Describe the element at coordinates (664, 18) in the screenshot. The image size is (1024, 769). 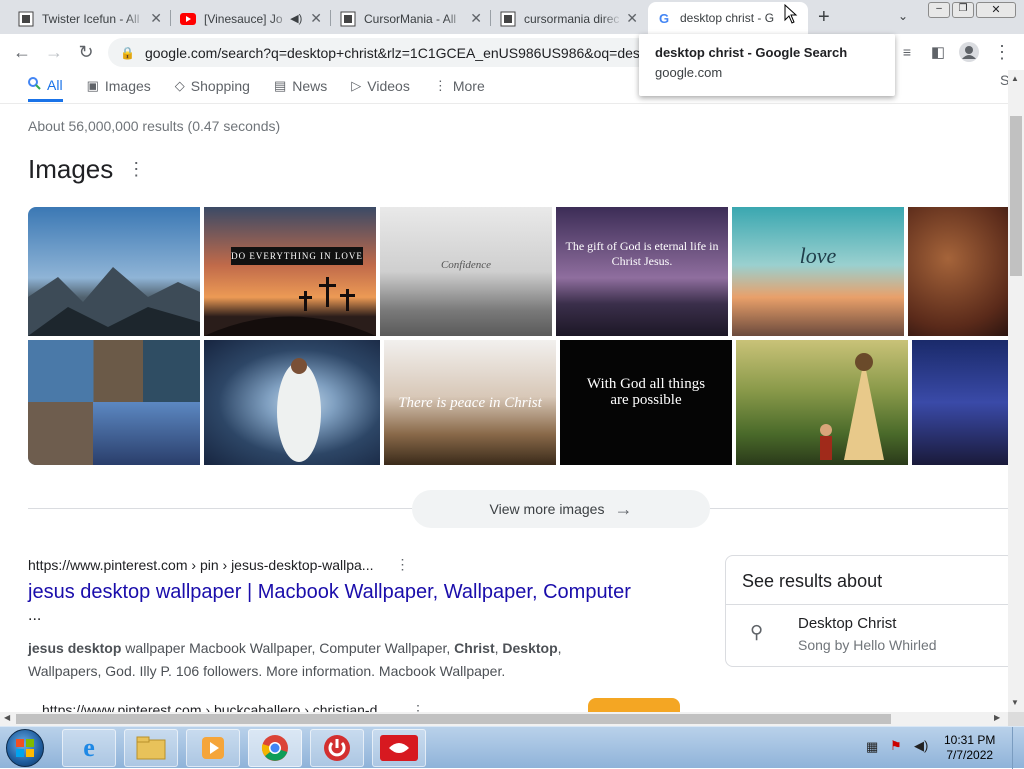
I see `google-icon: G` at that location.